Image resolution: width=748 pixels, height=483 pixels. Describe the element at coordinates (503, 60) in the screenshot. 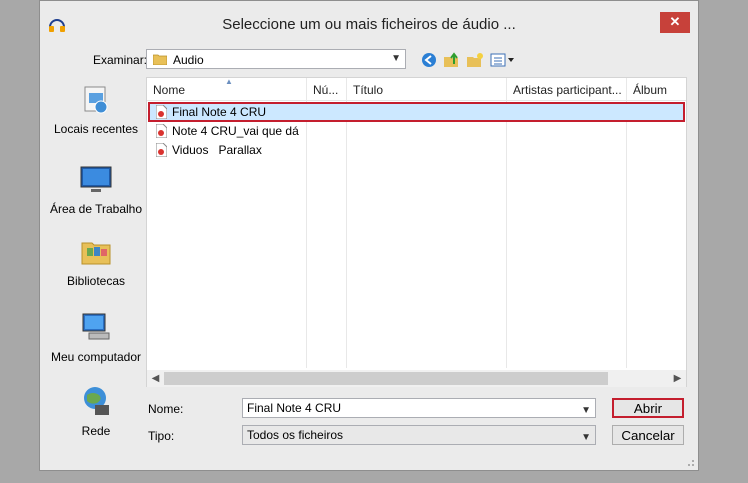

I see `view-menu-icon` at that location.